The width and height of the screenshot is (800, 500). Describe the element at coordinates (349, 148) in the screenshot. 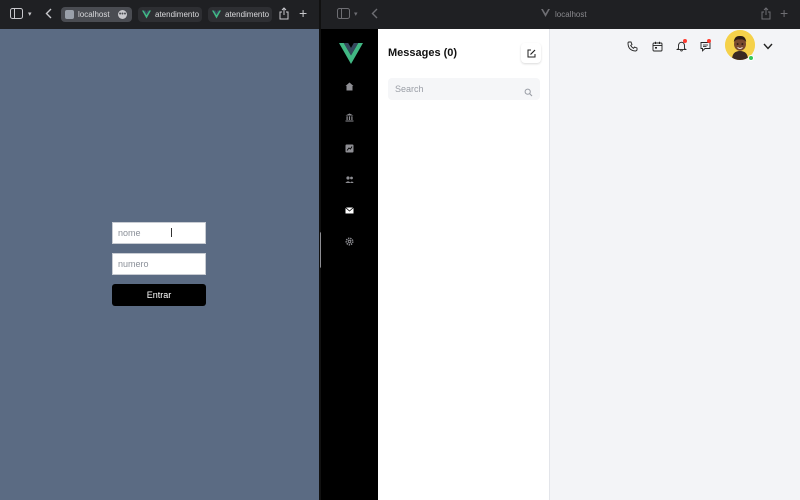

I see `report-icon` at that location.